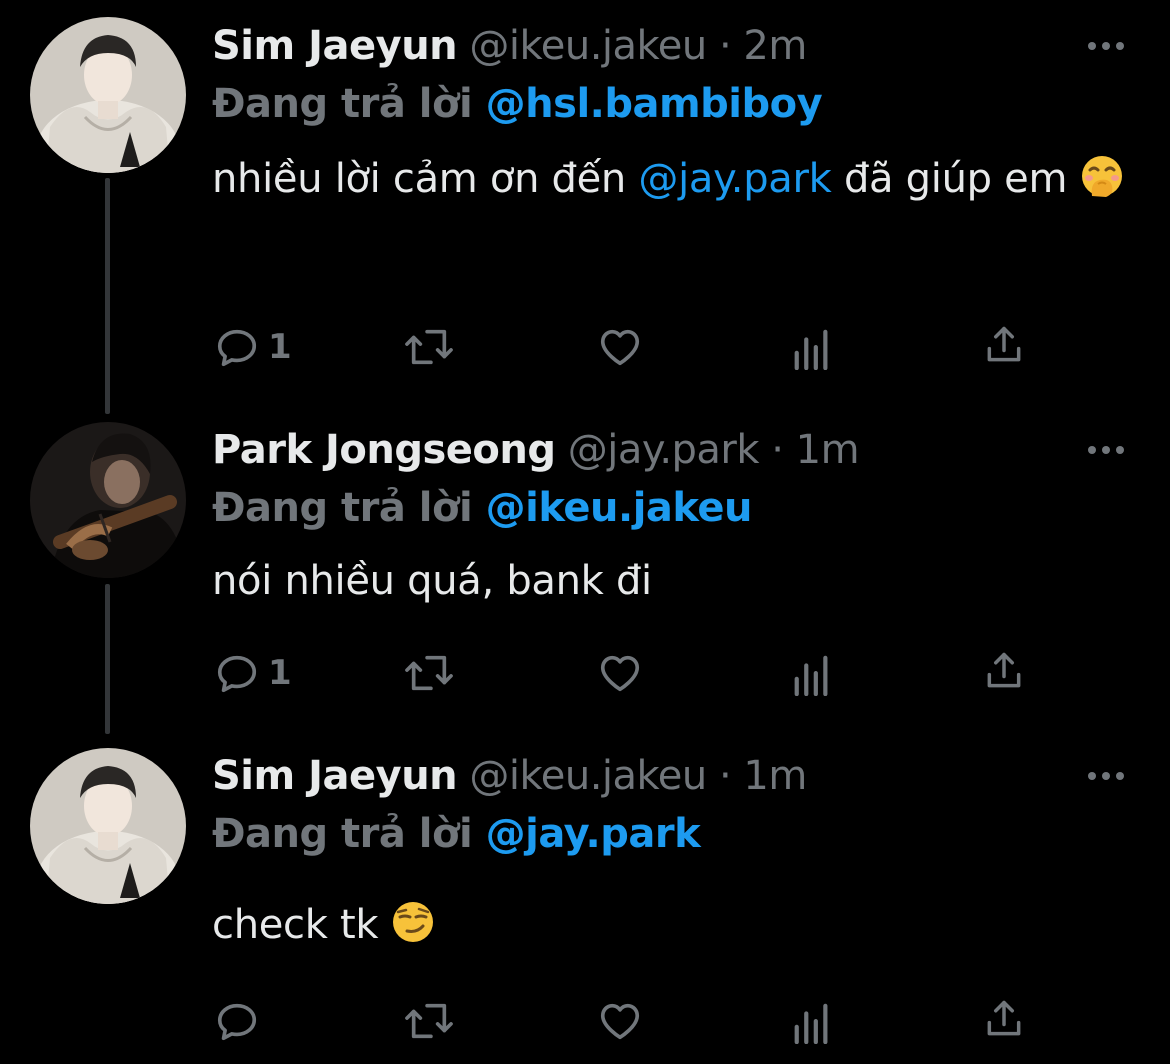 This screenshot has height=1064, width=1170. I want to click on replying-to: Đang trả lời @ikeu.jakeu, so click(482, 508).